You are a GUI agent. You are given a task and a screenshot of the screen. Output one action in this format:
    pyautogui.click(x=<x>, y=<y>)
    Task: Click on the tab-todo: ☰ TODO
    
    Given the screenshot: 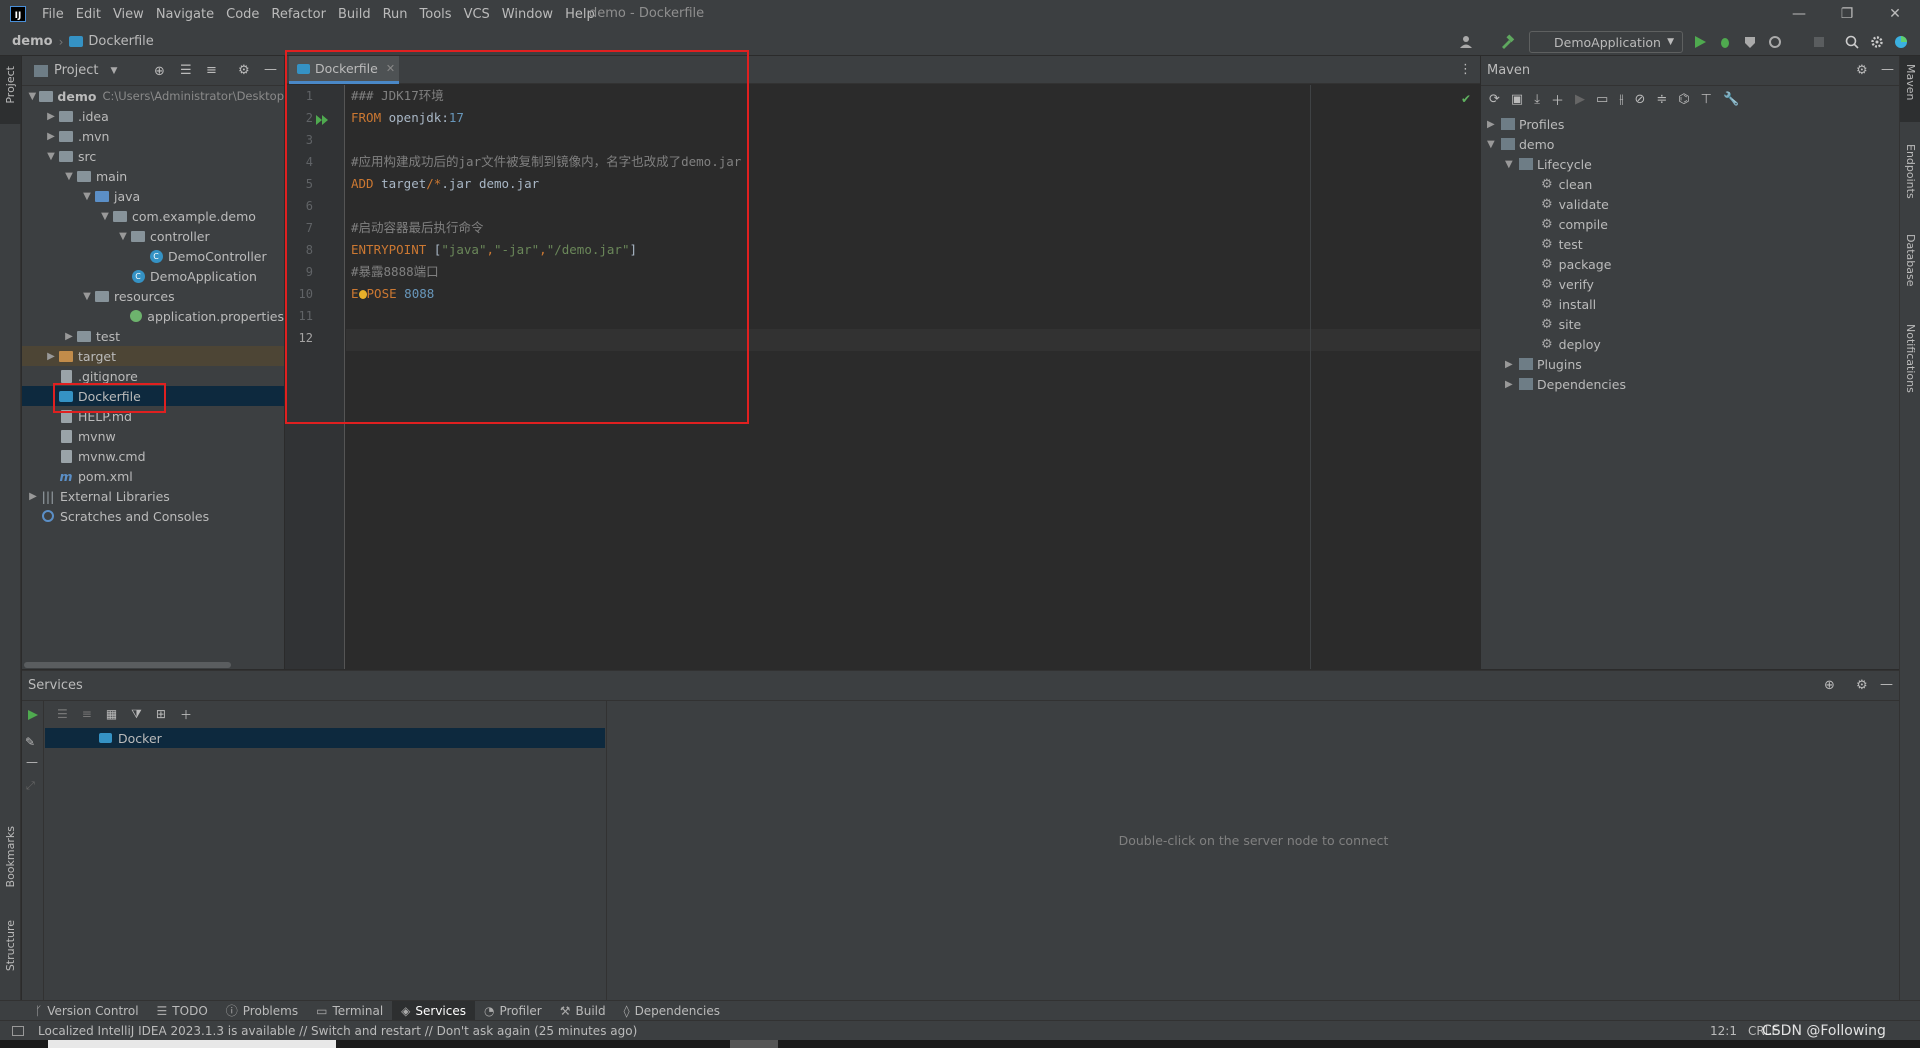 What is the action you would take?
    pyautogui.click(x=182, y=1011)
    